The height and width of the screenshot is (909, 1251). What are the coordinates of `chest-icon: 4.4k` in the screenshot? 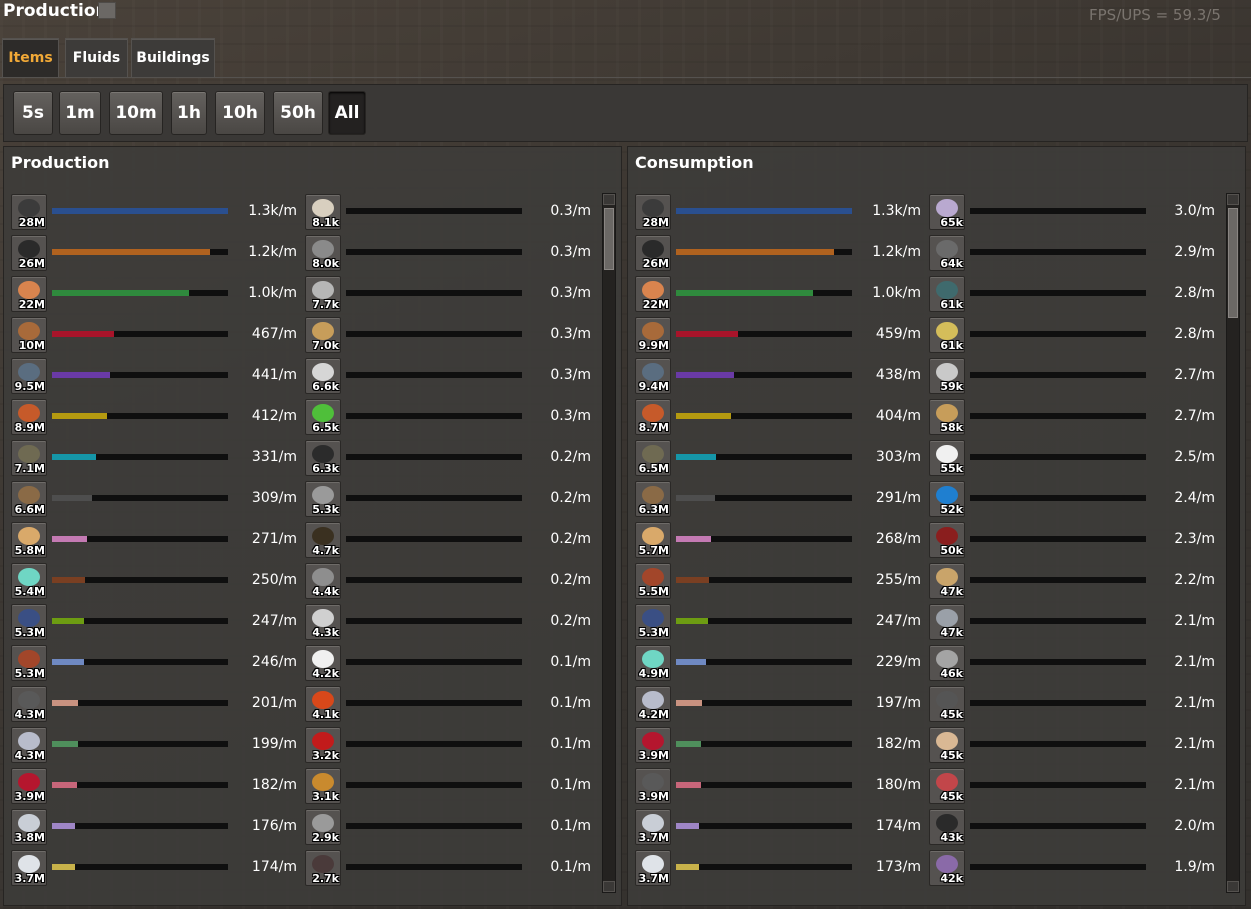 It's located at (323, 581).